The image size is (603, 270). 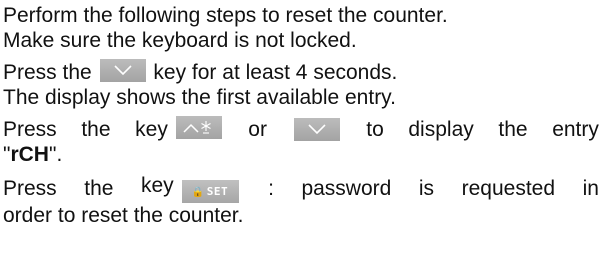 What do you see at coordinates (575, 129) in the screenshot?
I see `step-scroll-word: entry` at bounding box center [575, 129].